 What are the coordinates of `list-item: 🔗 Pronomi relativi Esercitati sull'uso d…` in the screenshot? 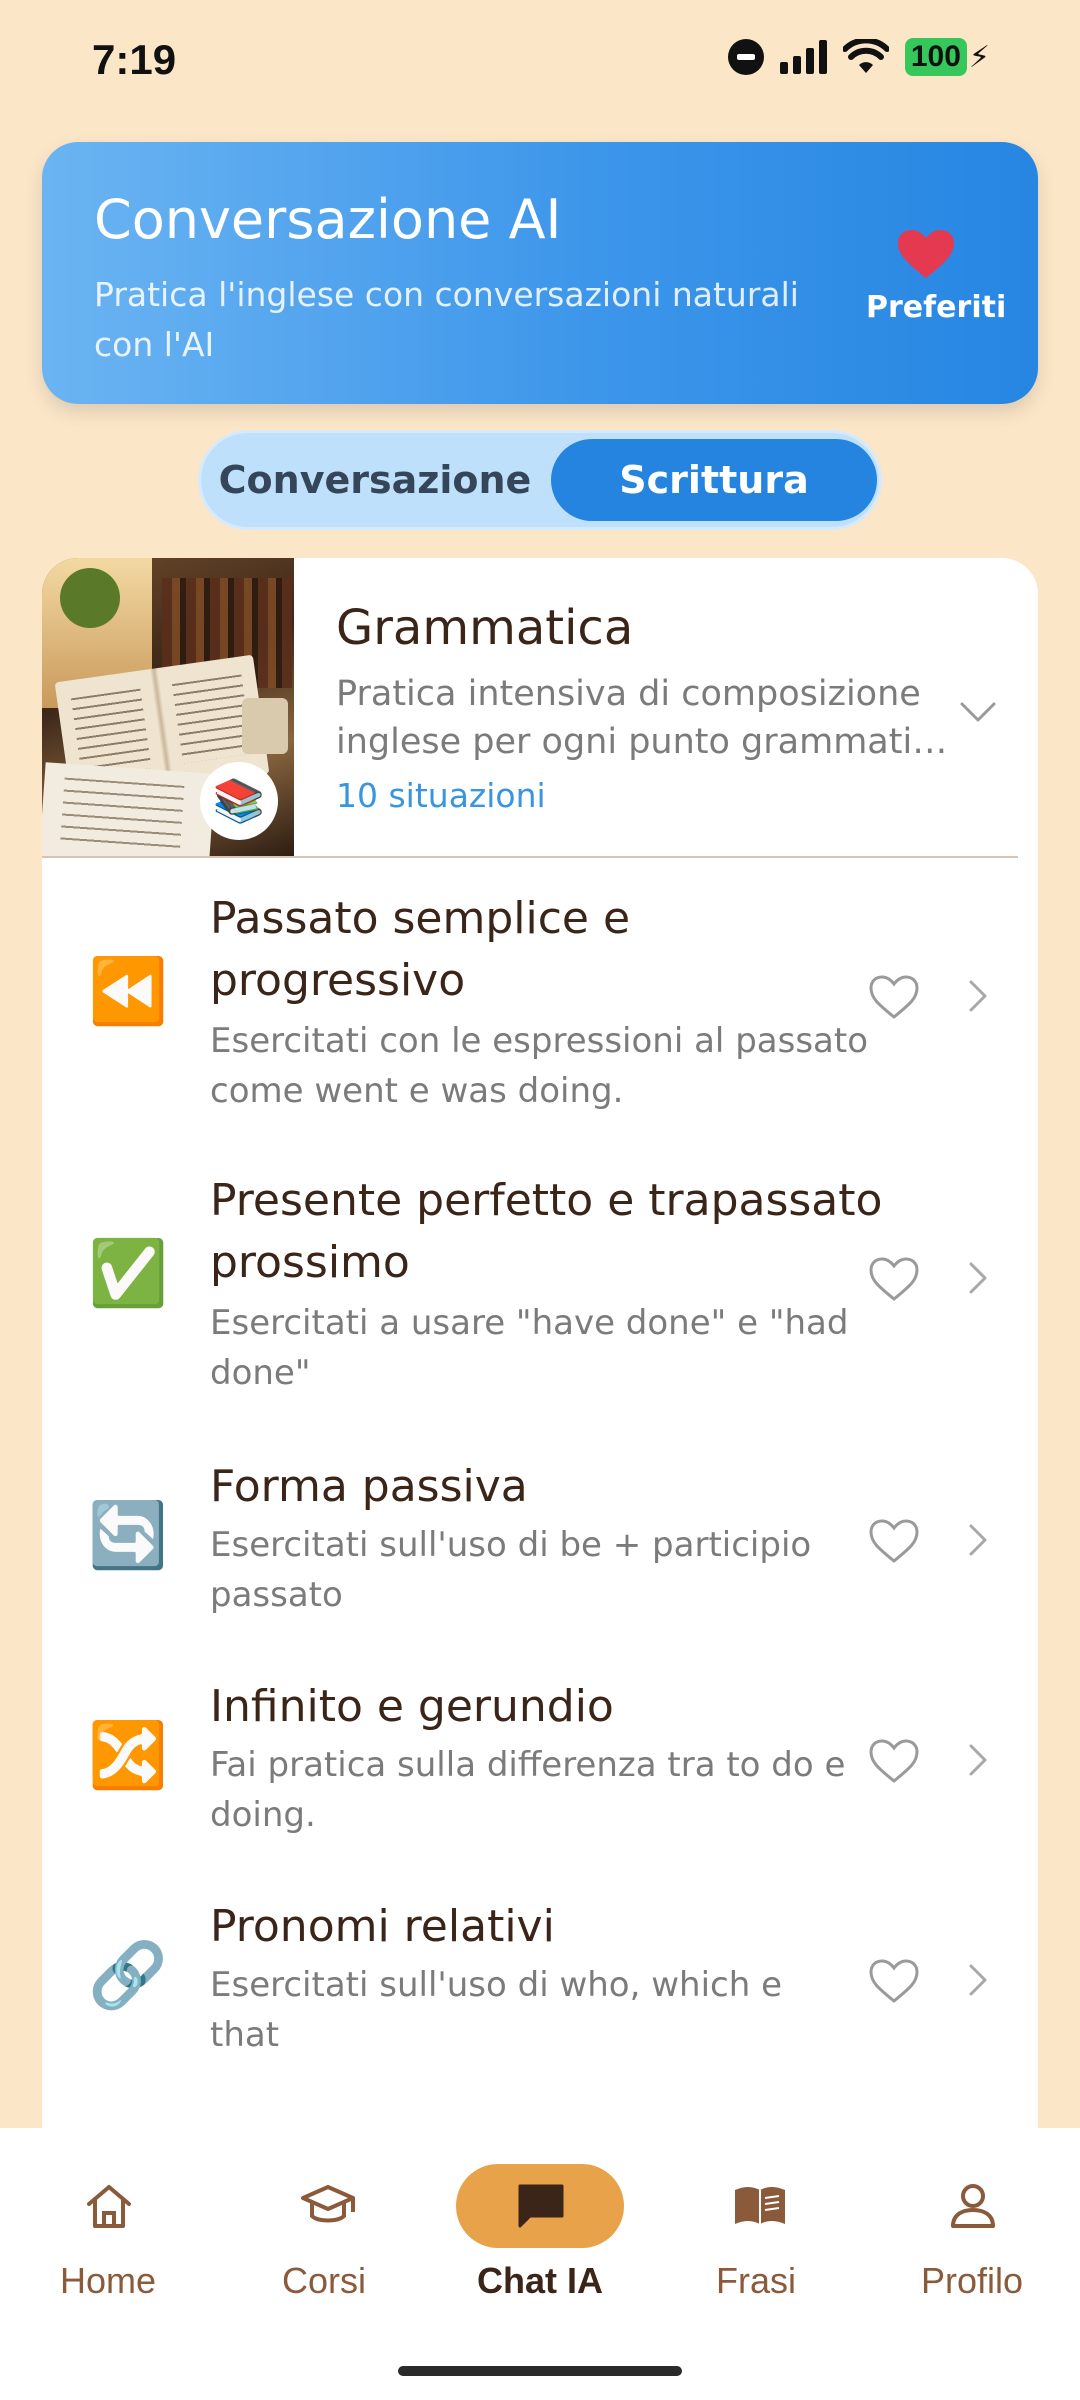 It's located at (540, 1996).